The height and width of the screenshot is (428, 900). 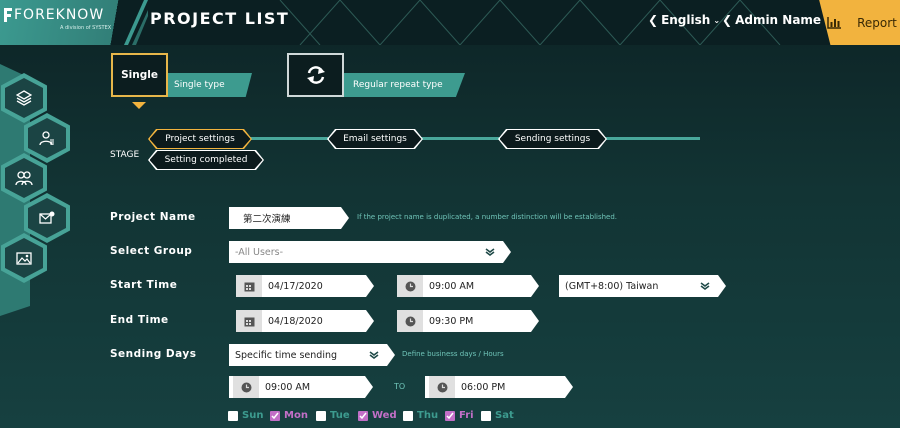 What do you see at coordinates (451, 321) in the screenshot?
I see `end-time-value: 09:30 PM` at bounding box center [451, 321].